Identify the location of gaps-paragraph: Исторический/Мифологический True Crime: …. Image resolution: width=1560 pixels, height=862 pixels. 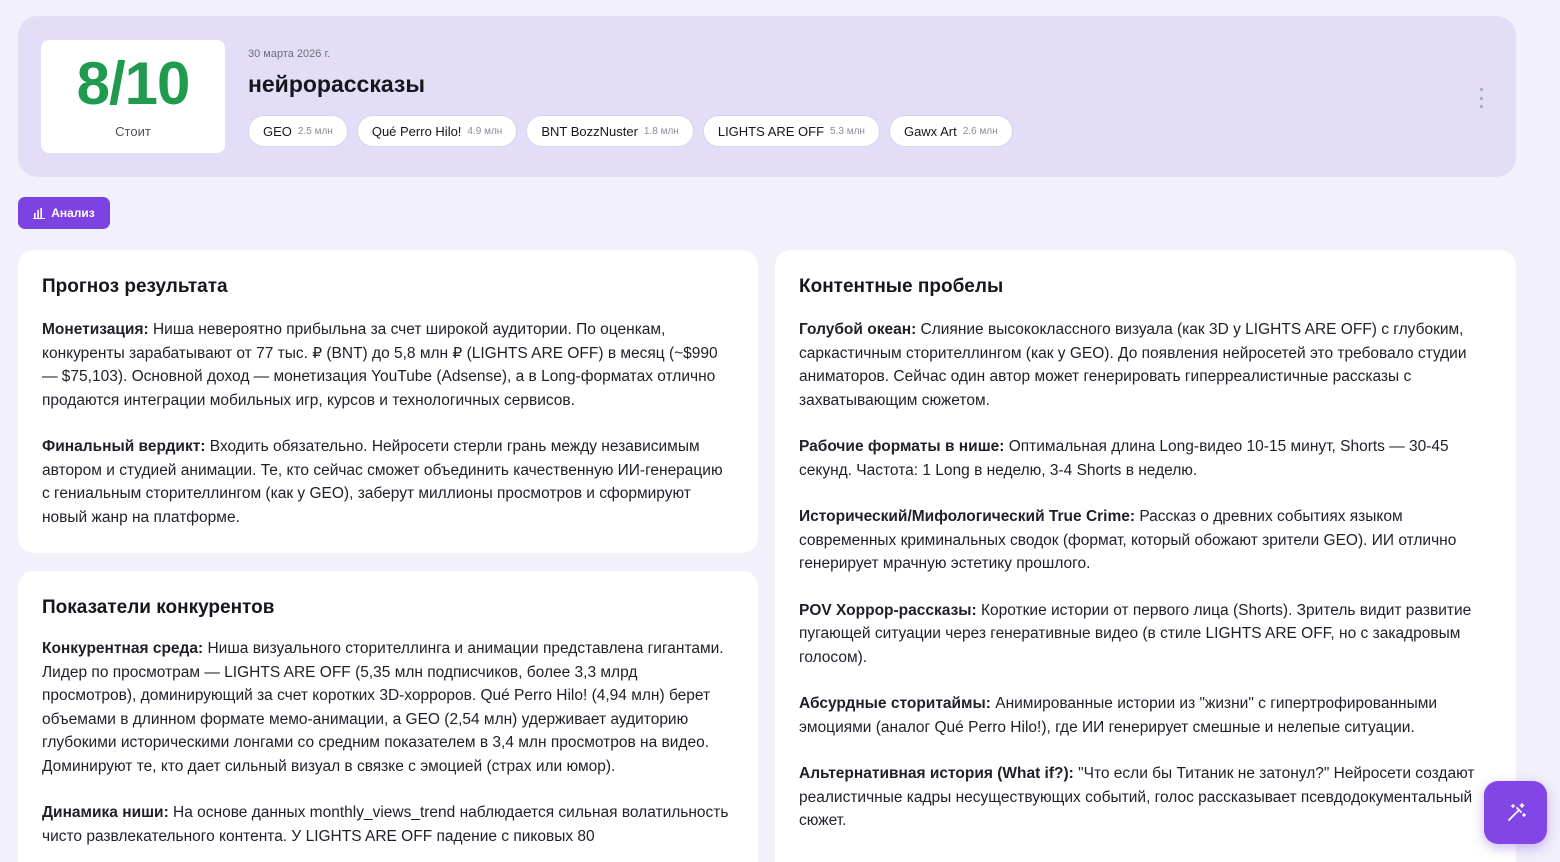
(1128, 540).